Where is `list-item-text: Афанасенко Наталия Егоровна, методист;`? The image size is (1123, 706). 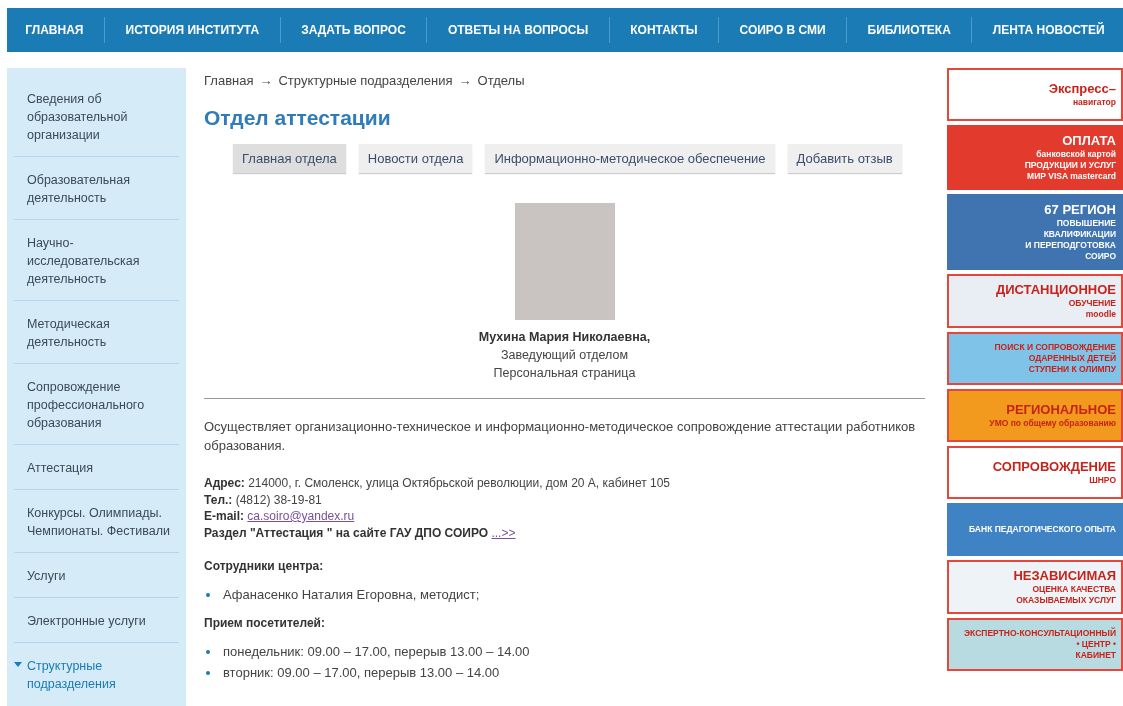 list-item-text: Афанасенко Наталия Егоровна, методист; is located at coordinates (351, 594).